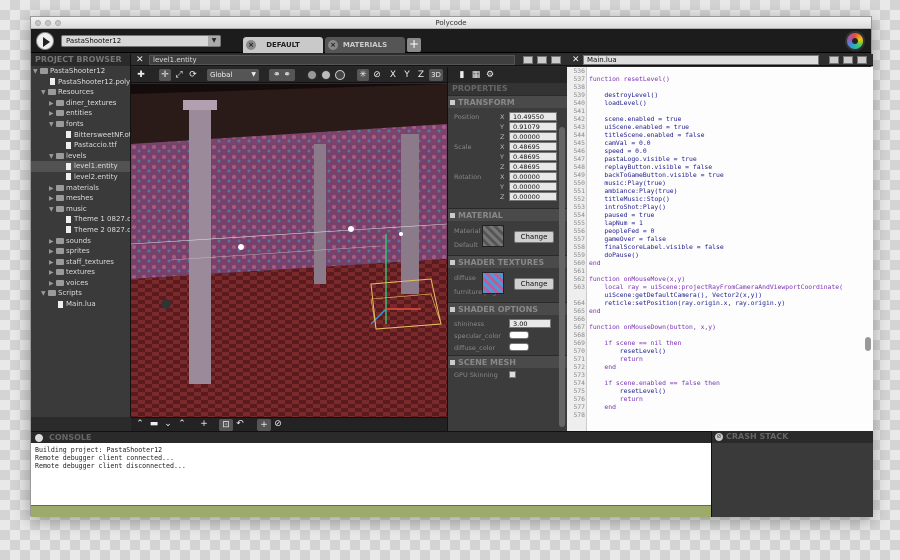 This screenshot has width=900, height=560. What do you see at coordinates (365, 45) in the screenshot?
I see `tab-materials: × MATERIALS` at bounding box center [365, 45].